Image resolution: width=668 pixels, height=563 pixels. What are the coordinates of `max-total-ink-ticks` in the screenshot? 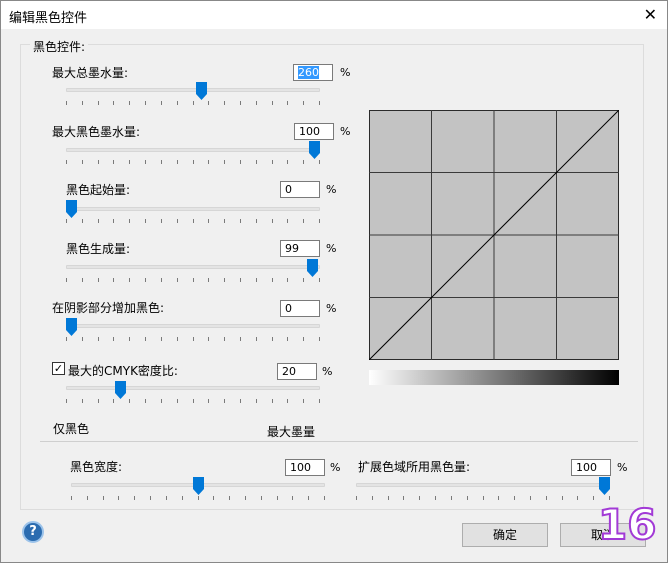 It's located at (193, 103).